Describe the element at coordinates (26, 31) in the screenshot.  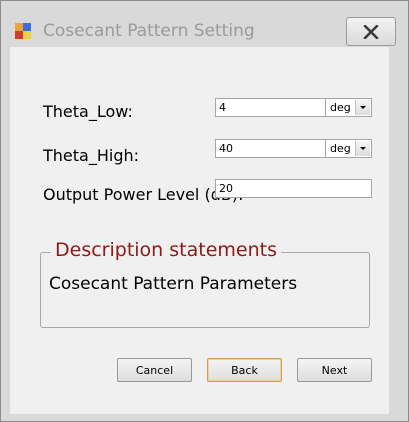
I see `app-icon` at that location.